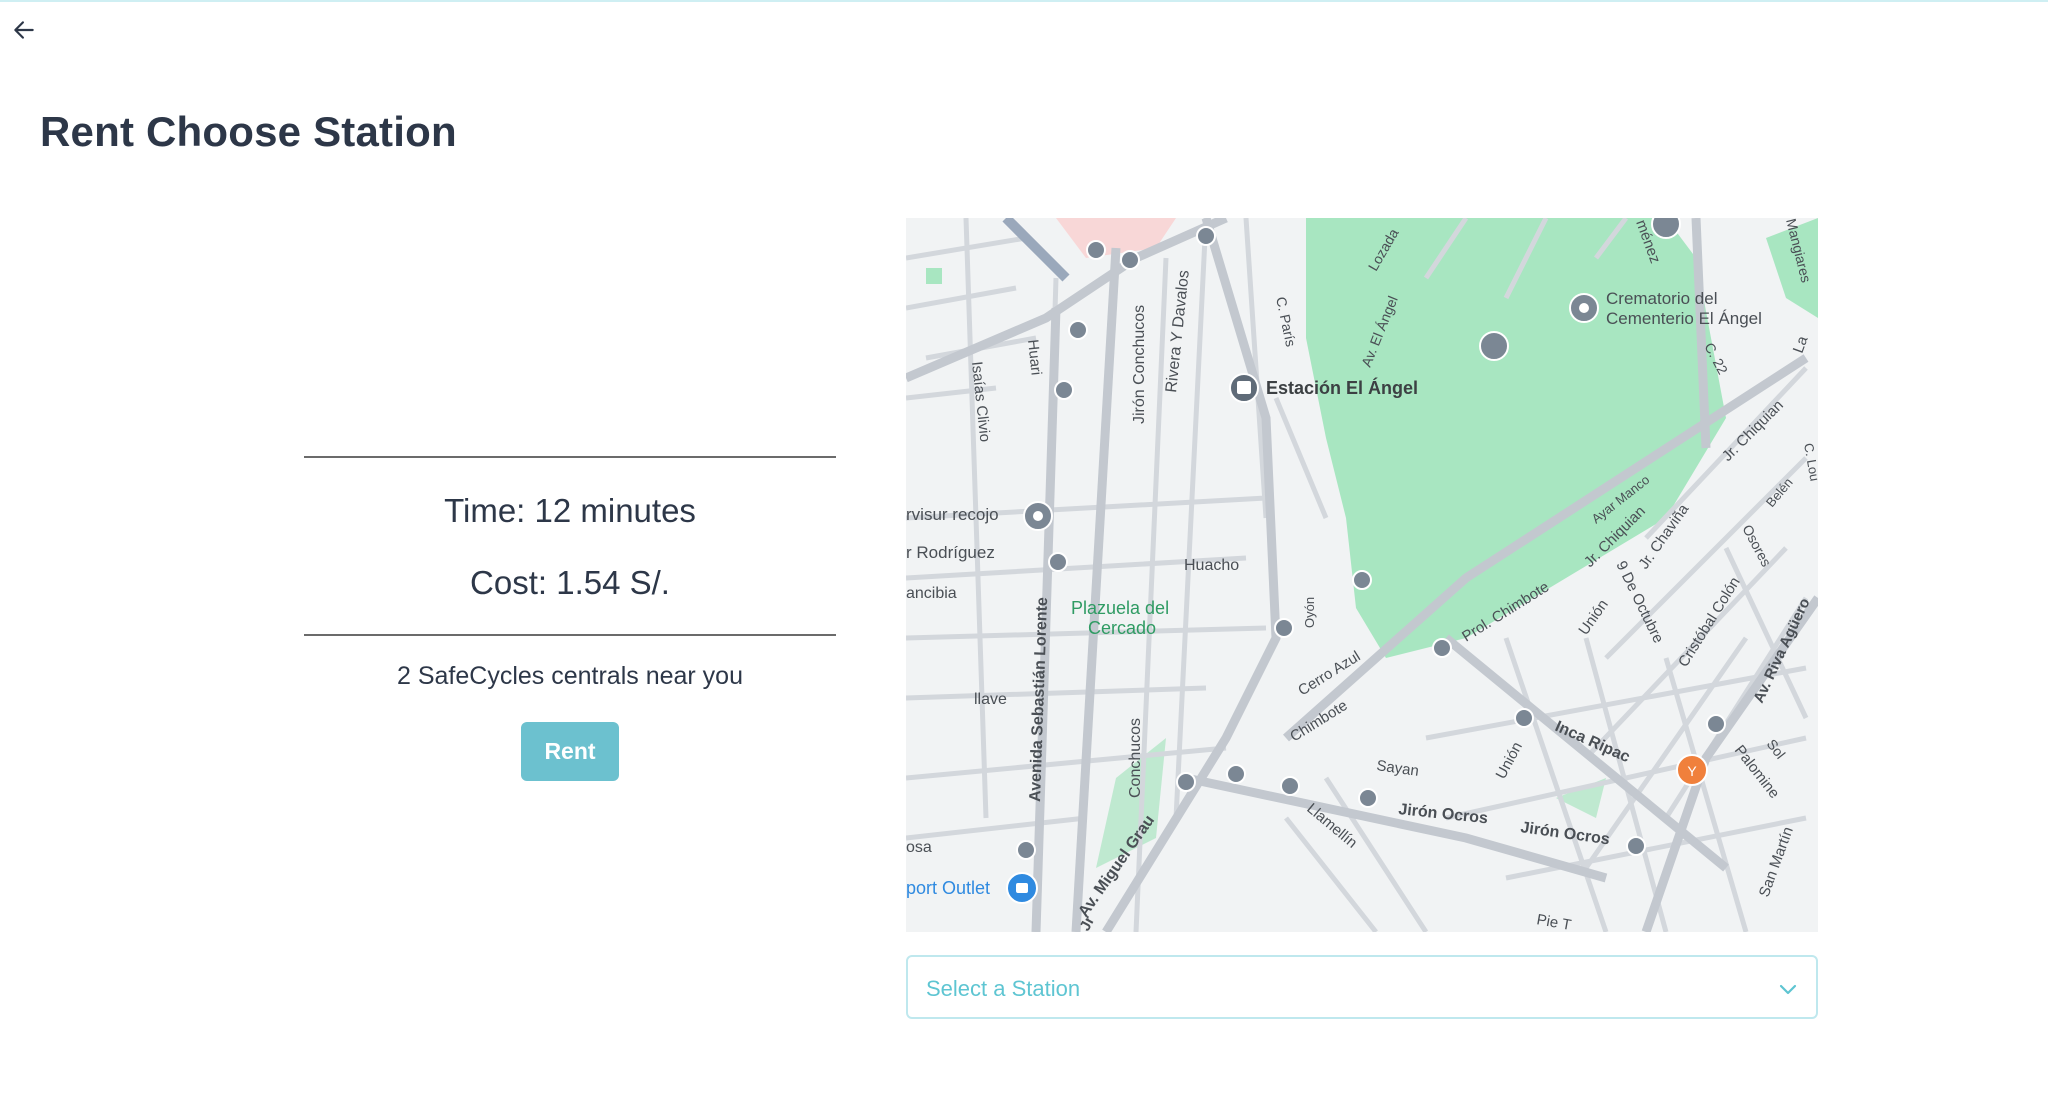 This screenshot has width=2048, height=1102. I want to click on page-title: Rent Choose Station, so click(248, 131).